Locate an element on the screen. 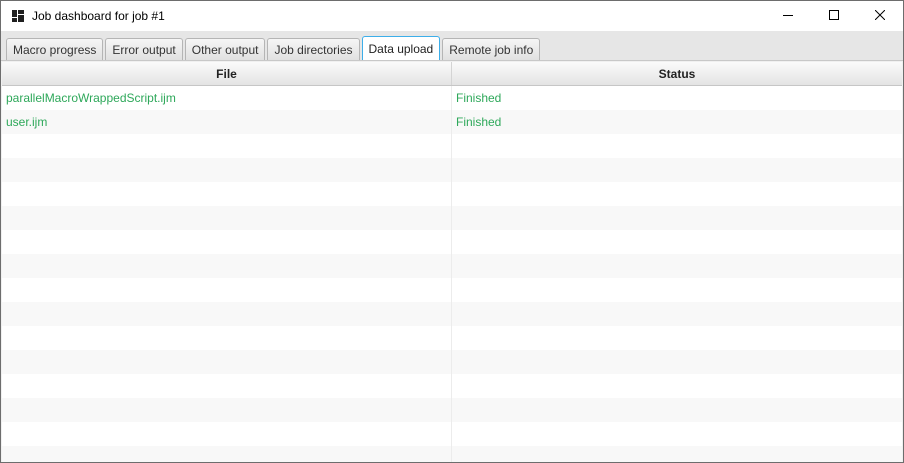  maximize-button is located at coordinates (834, 16).